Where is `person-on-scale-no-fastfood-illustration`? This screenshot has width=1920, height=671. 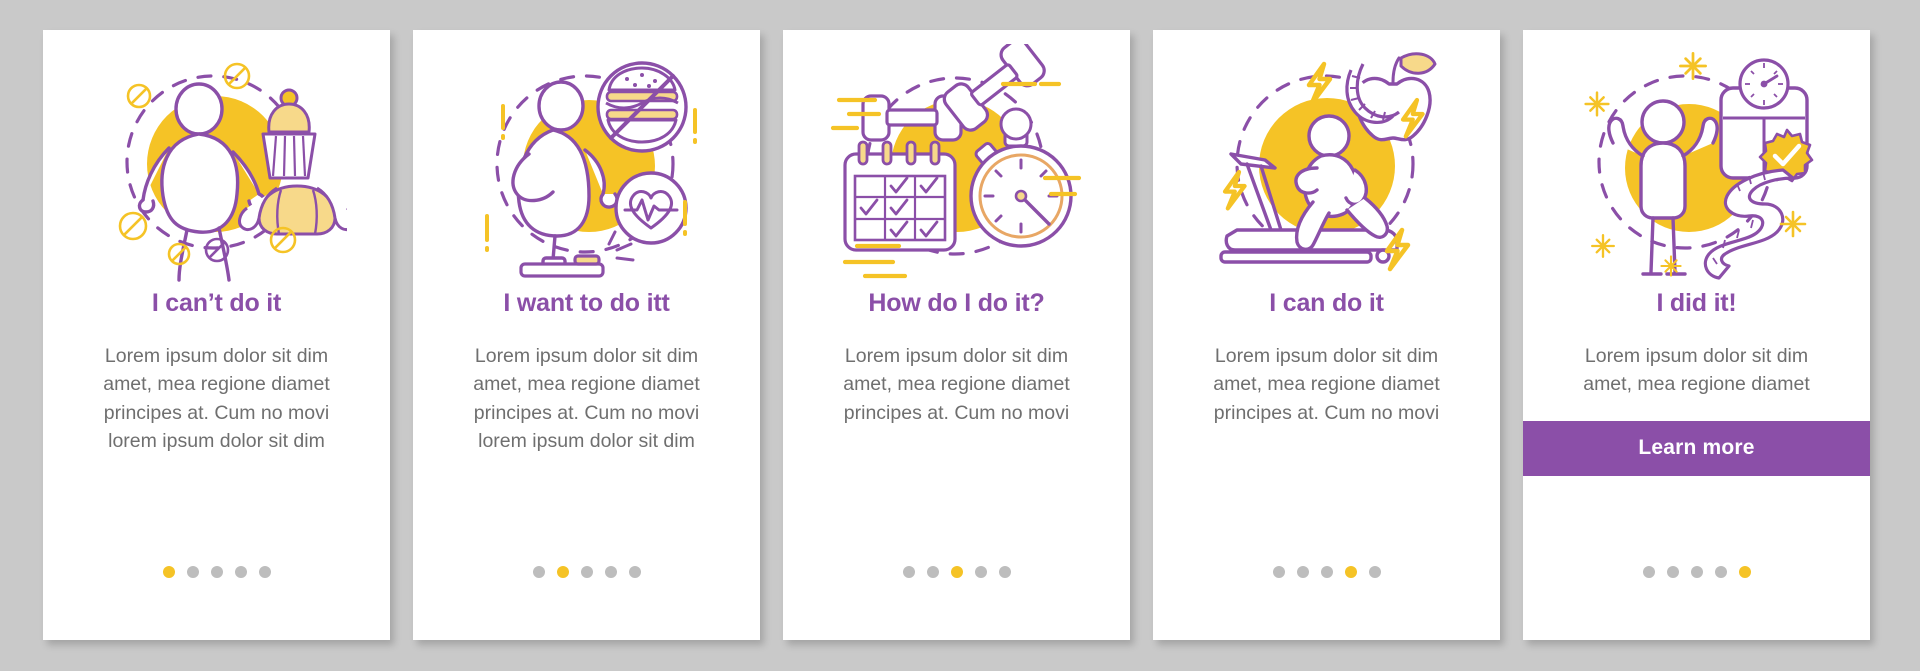
person-on-scale-no-fastfood-illustration is located at coordinates (587, 163).